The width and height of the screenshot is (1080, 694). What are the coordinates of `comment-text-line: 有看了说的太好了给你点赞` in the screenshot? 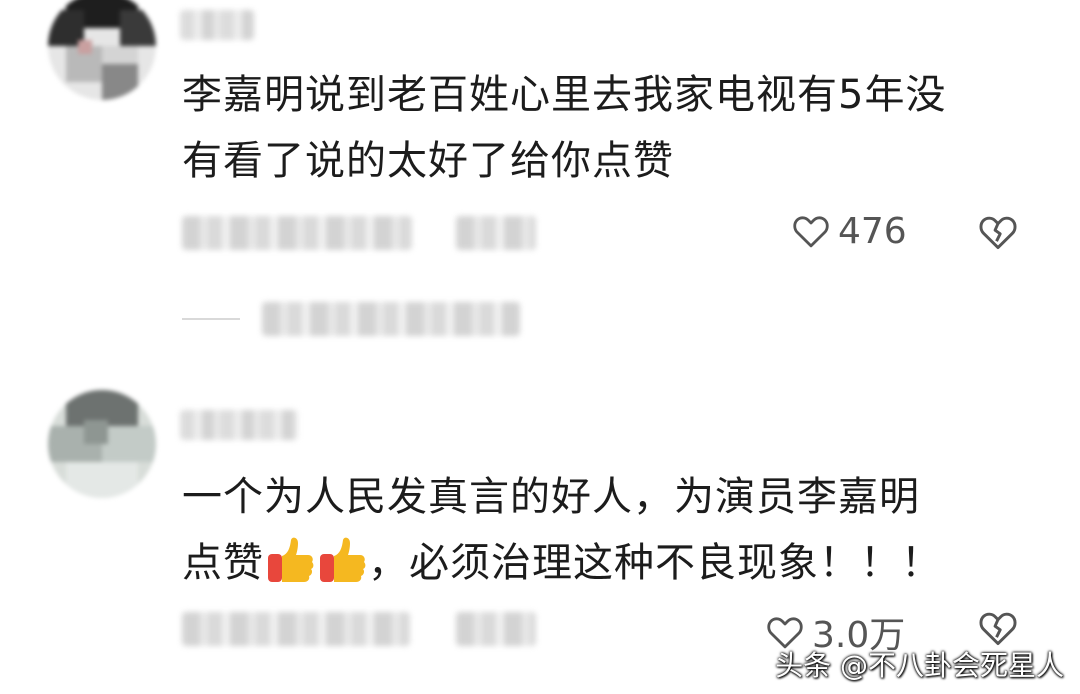 It's located at (428, 161).